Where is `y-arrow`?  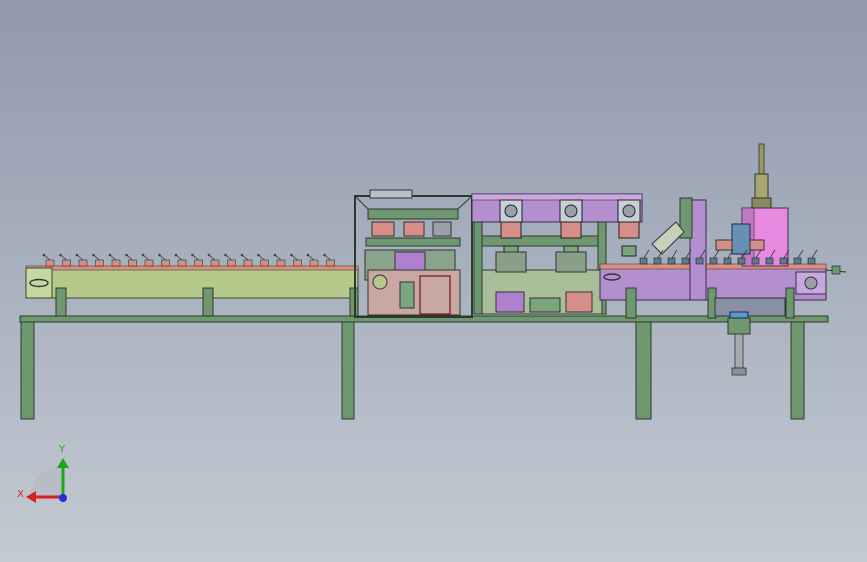 y-arrow is located at coordinates (63, 463).